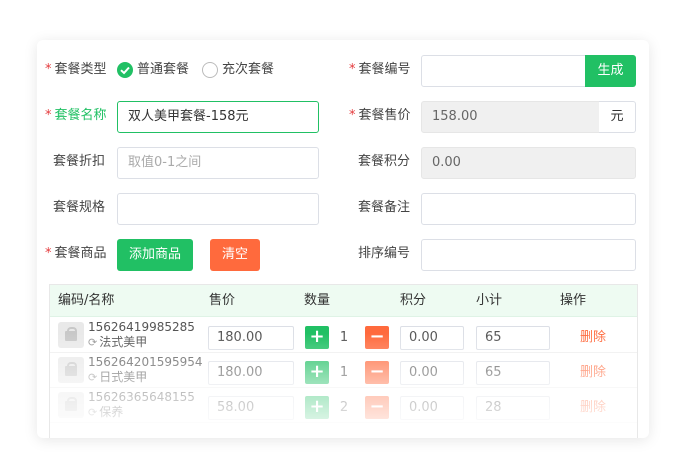 This screenshot has height=476, width=677. What do you see at coordinates (118, 342) in the screenshot?
I see `item-name: ⟳ 法式美甲` at bounding box center [118, 342].